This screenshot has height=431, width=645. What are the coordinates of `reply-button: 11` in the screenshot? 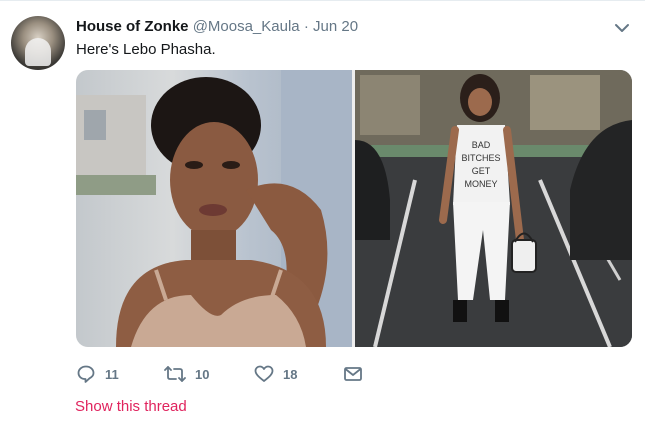 It's located at (97, 374).